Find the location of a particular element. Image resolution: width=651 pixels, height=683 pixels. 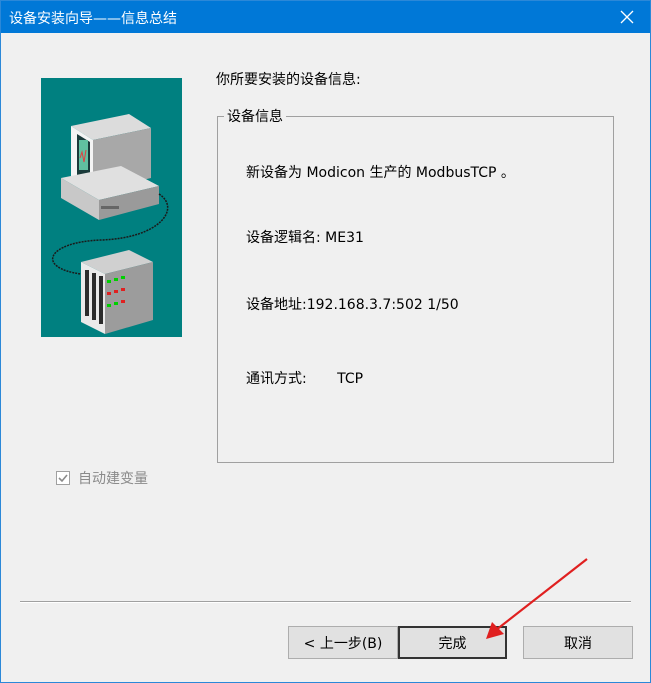

checkmark-icon is located at coordinates (63, 478).